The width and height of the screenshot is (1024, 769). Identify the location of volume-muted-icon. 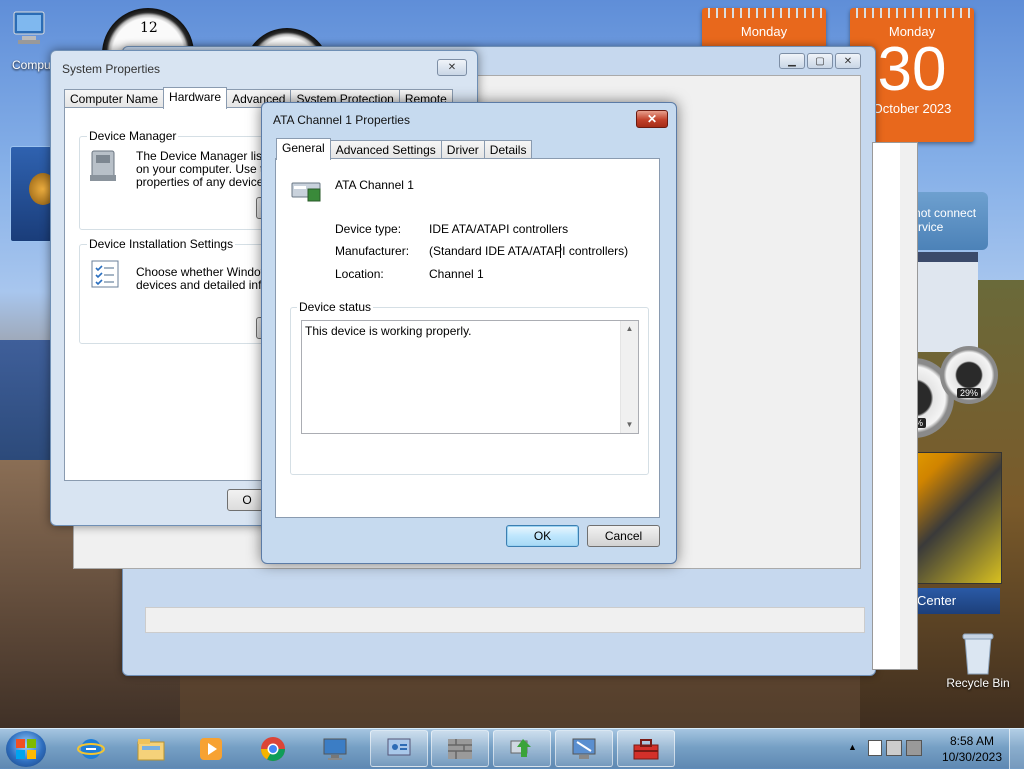
(914, 748).